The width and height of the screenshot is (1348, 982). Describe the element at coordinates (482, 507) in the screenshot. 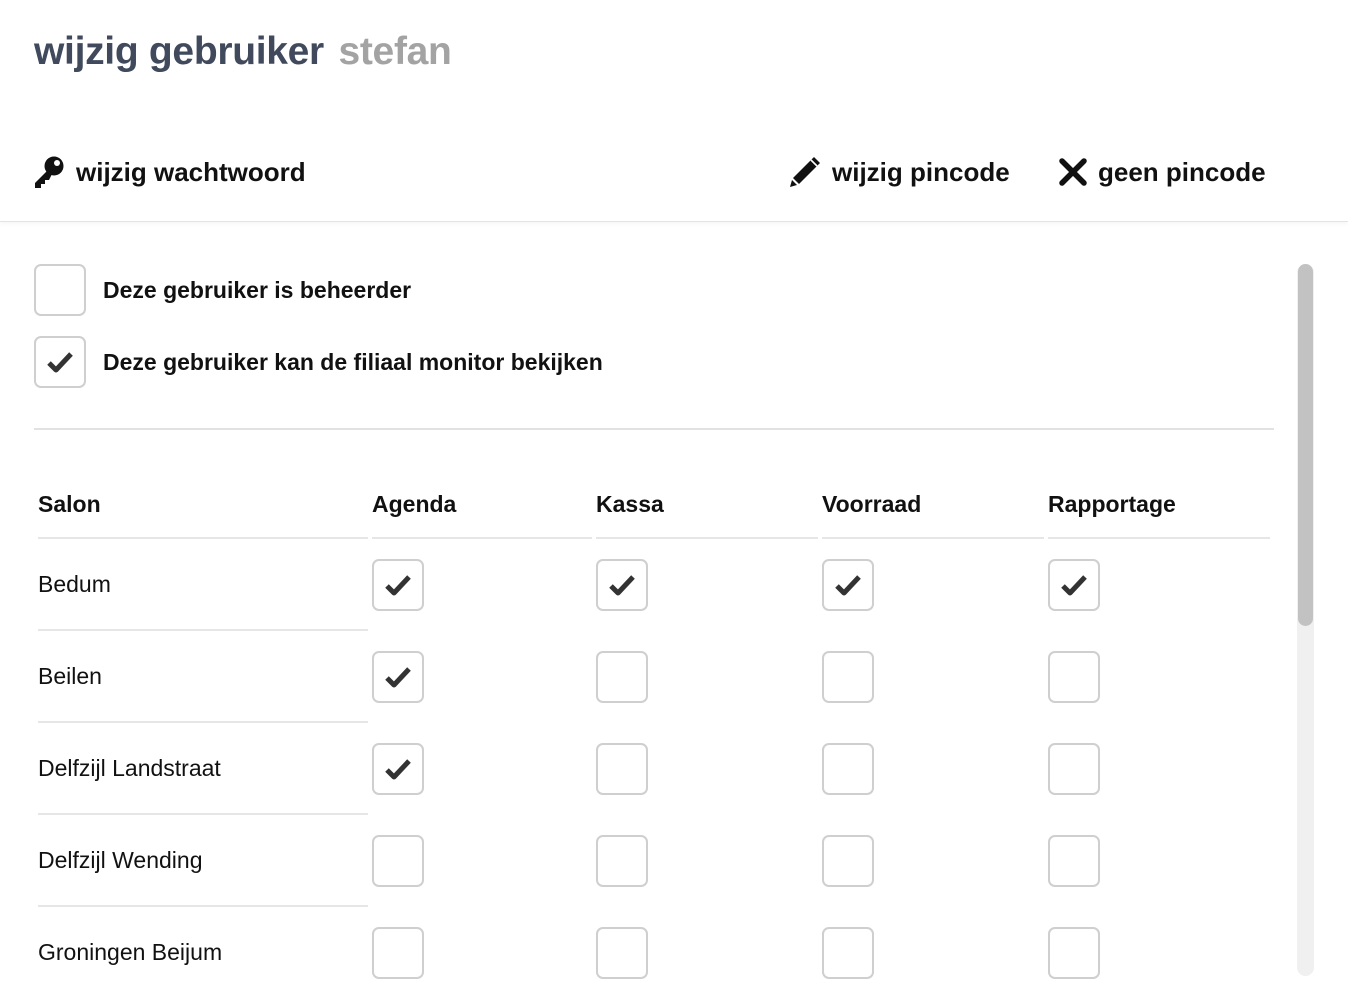

I see `column-header-agenda: Agenda` at that location.